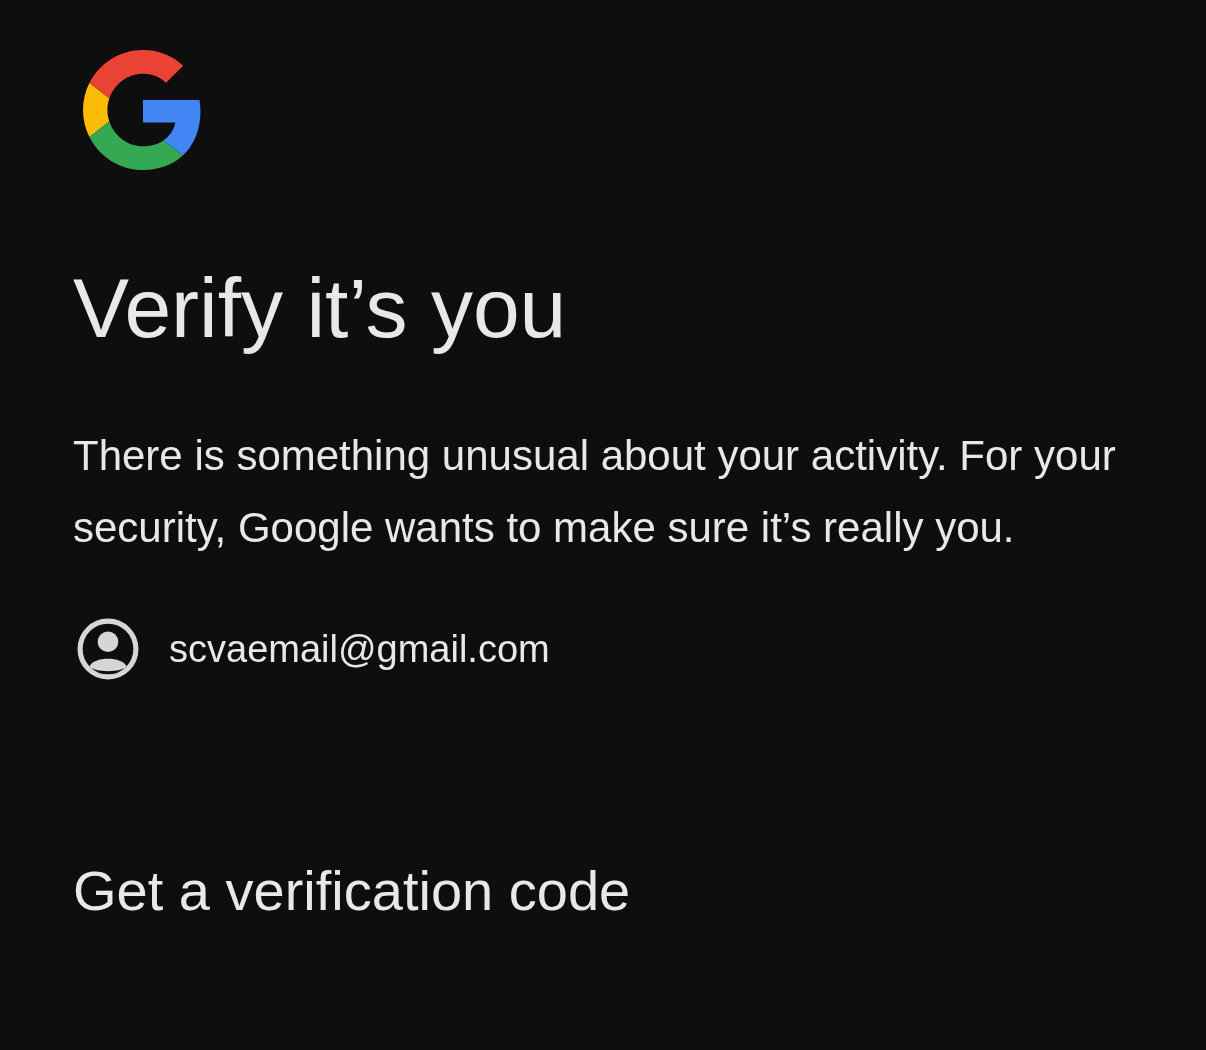 Image resolution: width=1206 pixels, height=1050 pixels. I want to click on account-email: scvaemail@gmail.com, so click(359, 649).